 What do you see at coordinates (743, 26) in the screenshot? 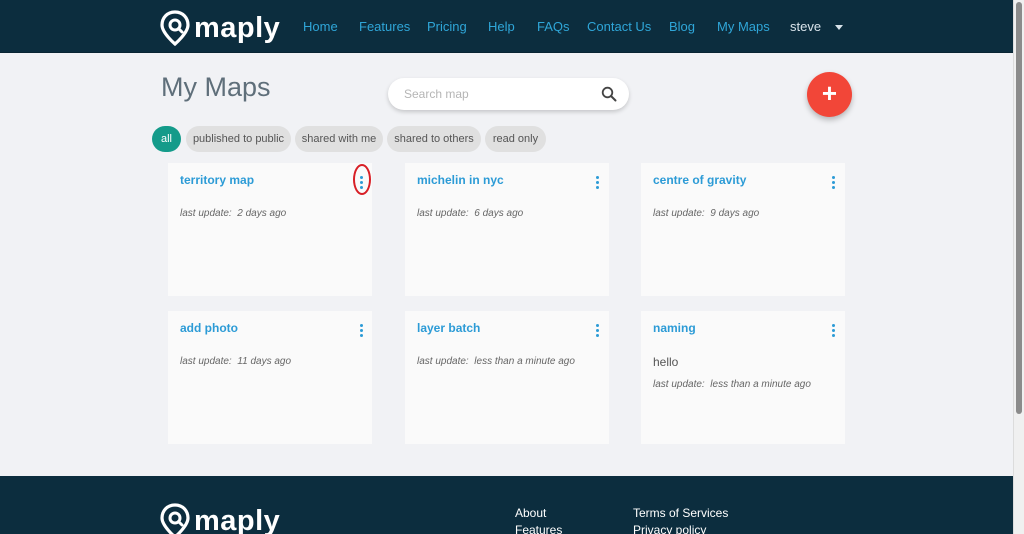
I see `nav-my-maps: My Maps` at bounding box center [743, 26].